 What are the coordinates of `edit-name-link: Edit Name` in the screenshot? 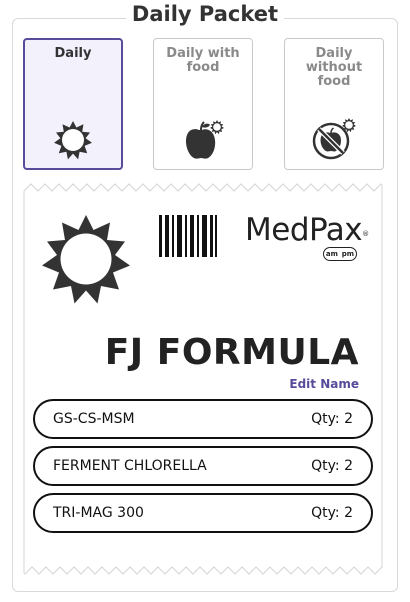 It's located at (324, 384).